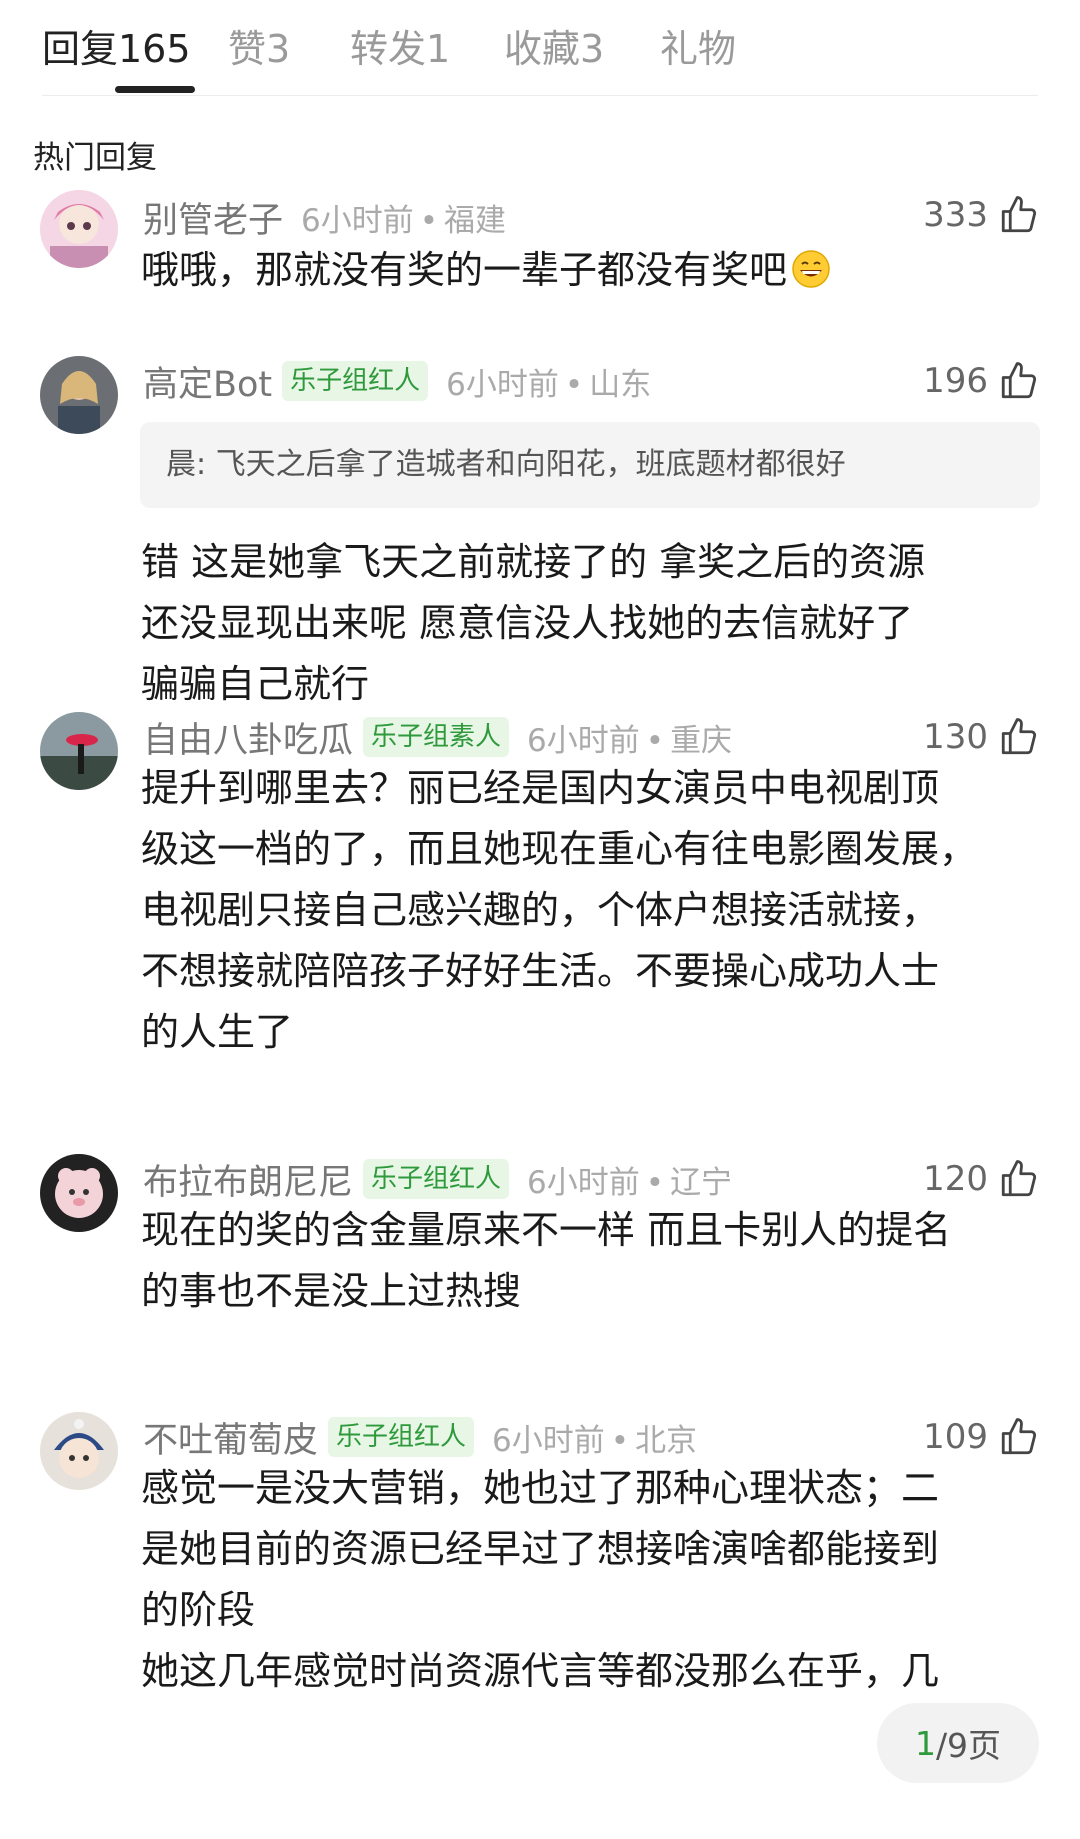 The height and width of the screenshot is (1839, 1080). I want to click on username: 自由八卦吃瓜, so click(248, 737).